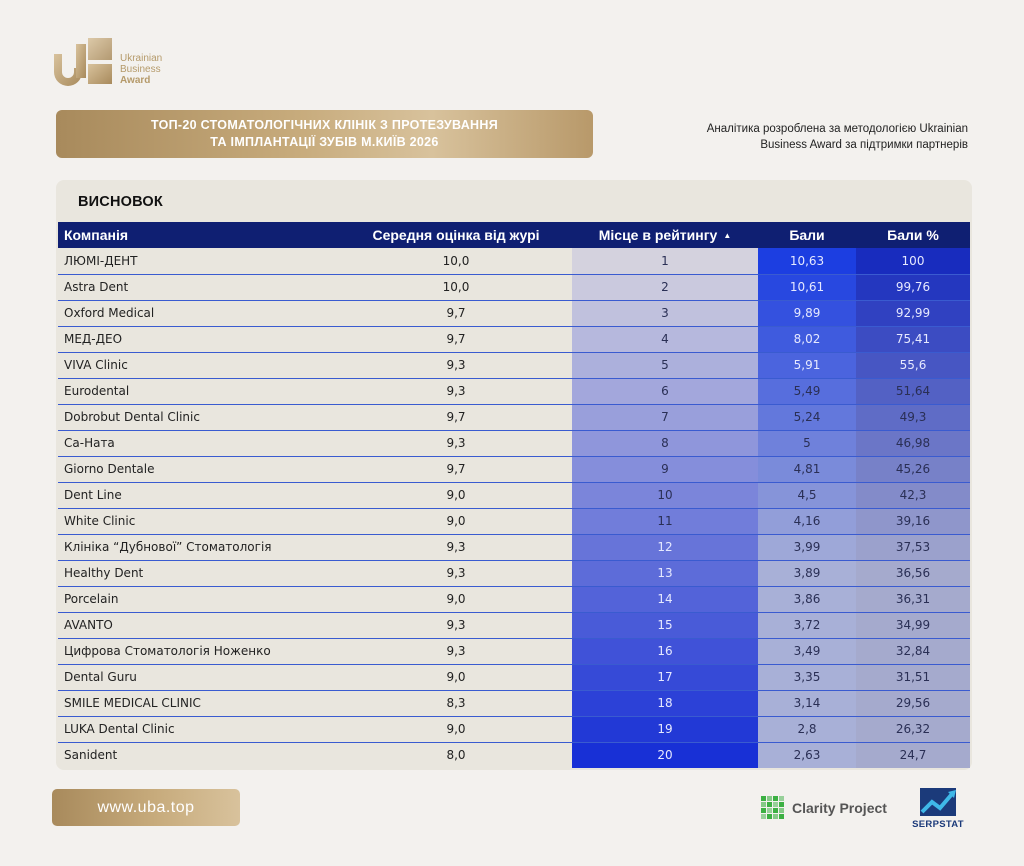 This screenshot has height=866, width=1024. Describe the element at coordinates (665, 469) in the screenshot. I see `rank-cell: 9` at that location.